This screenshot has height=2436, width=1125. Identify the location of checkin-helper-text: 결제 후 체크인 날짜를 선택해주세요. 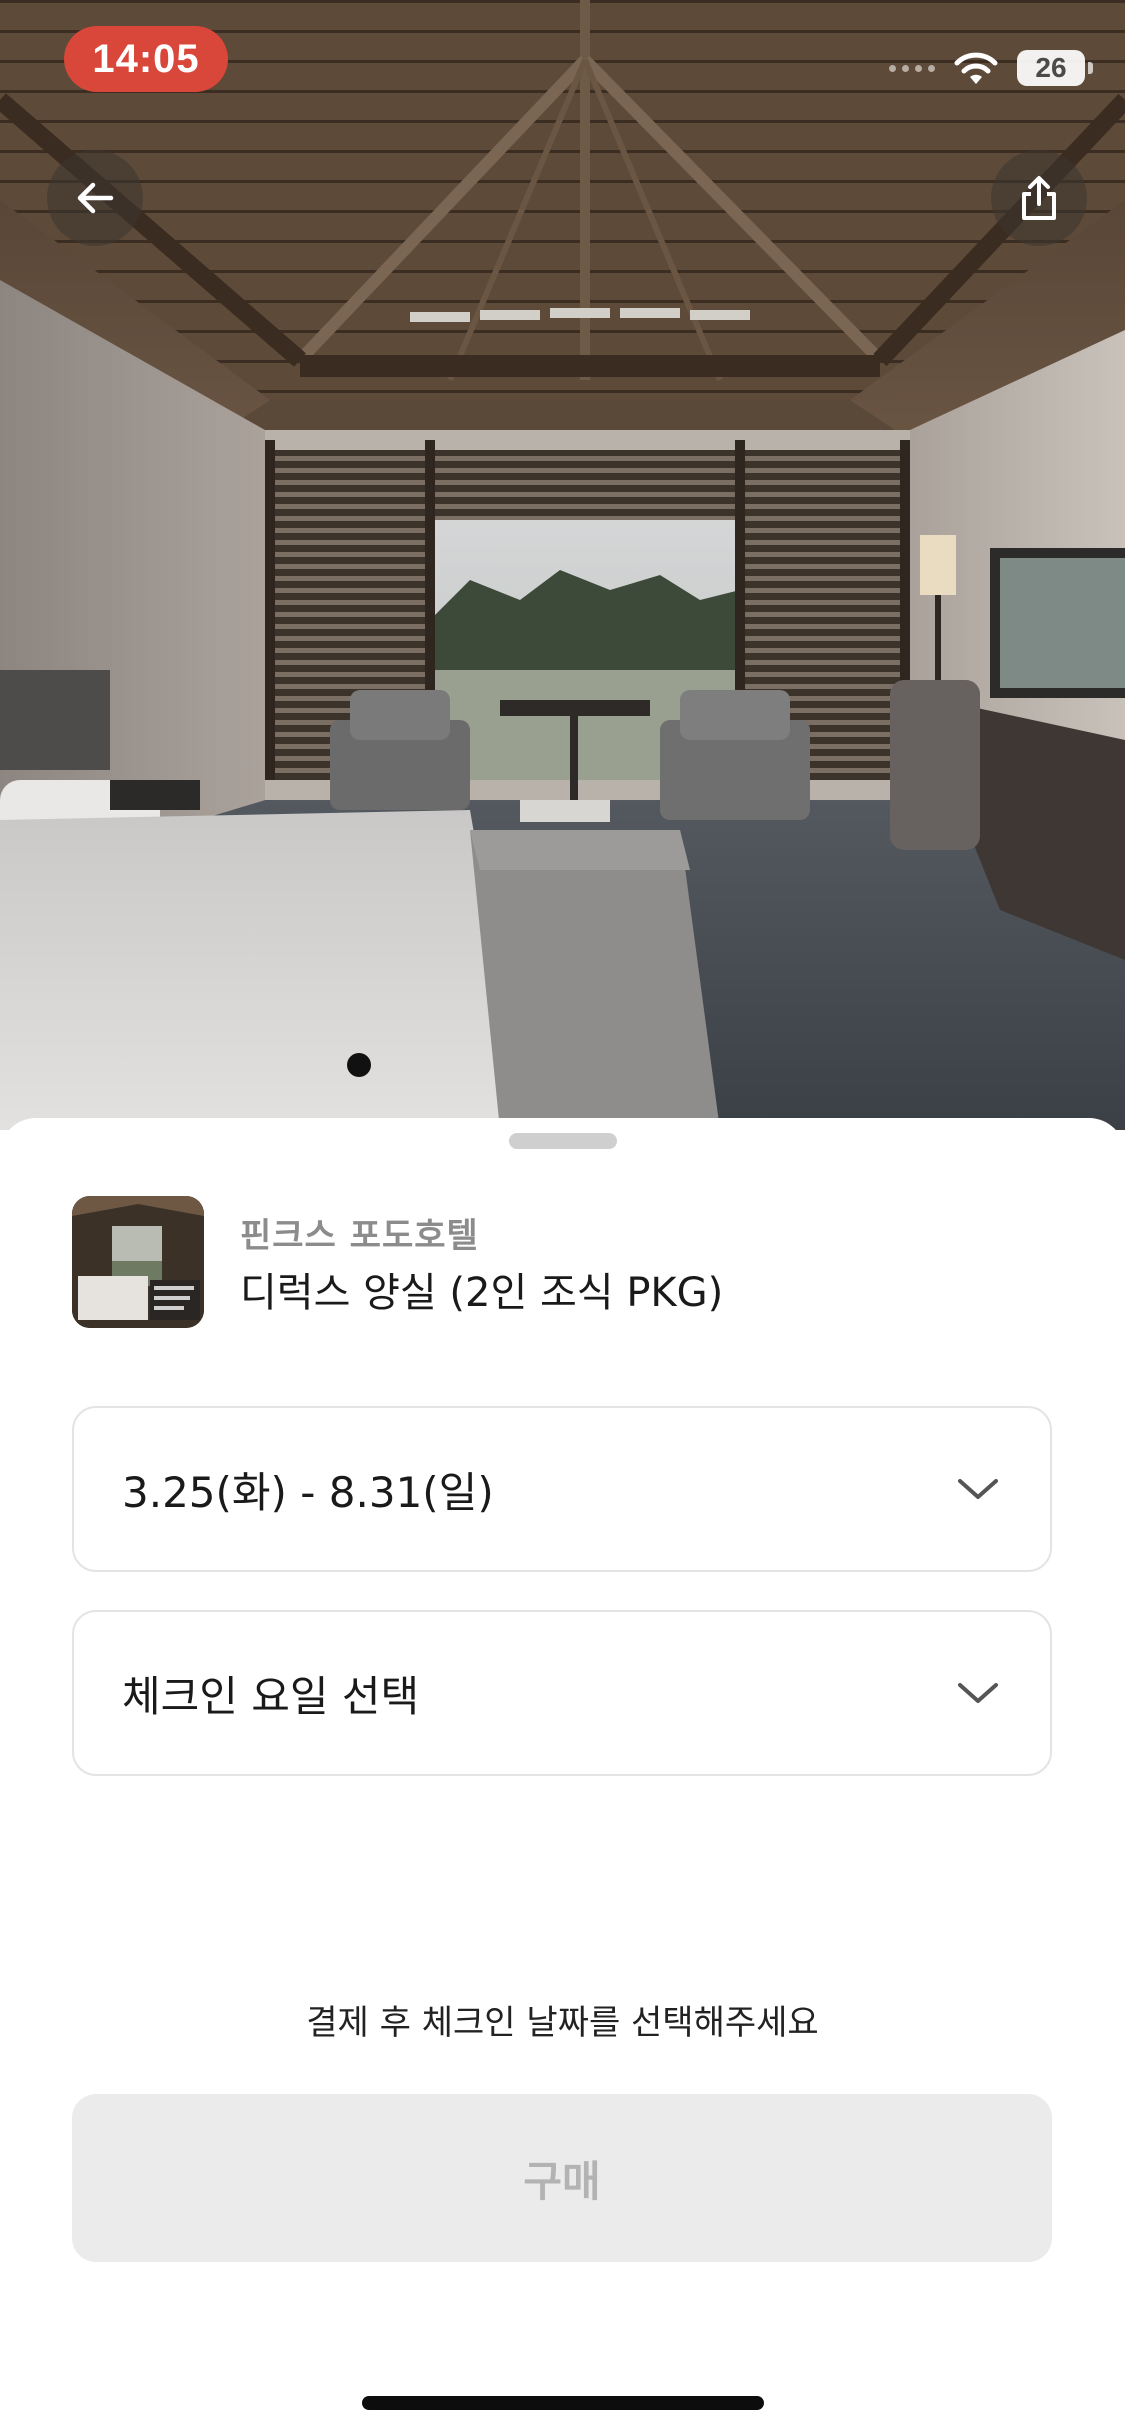
(562, 2023).